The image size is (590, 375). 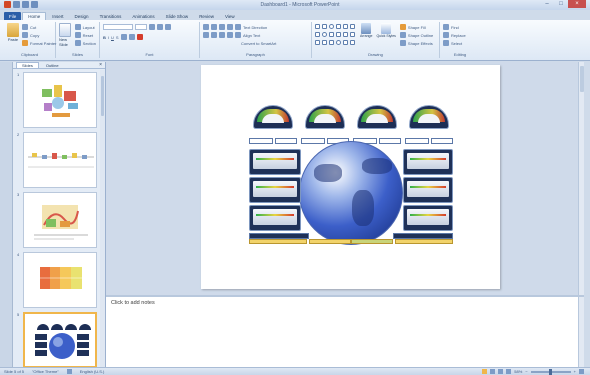 What do you see at coordinates (102, 218) in the screenshot?
I see `thumbnail-scrollbar` at bounding box center [102, 218].